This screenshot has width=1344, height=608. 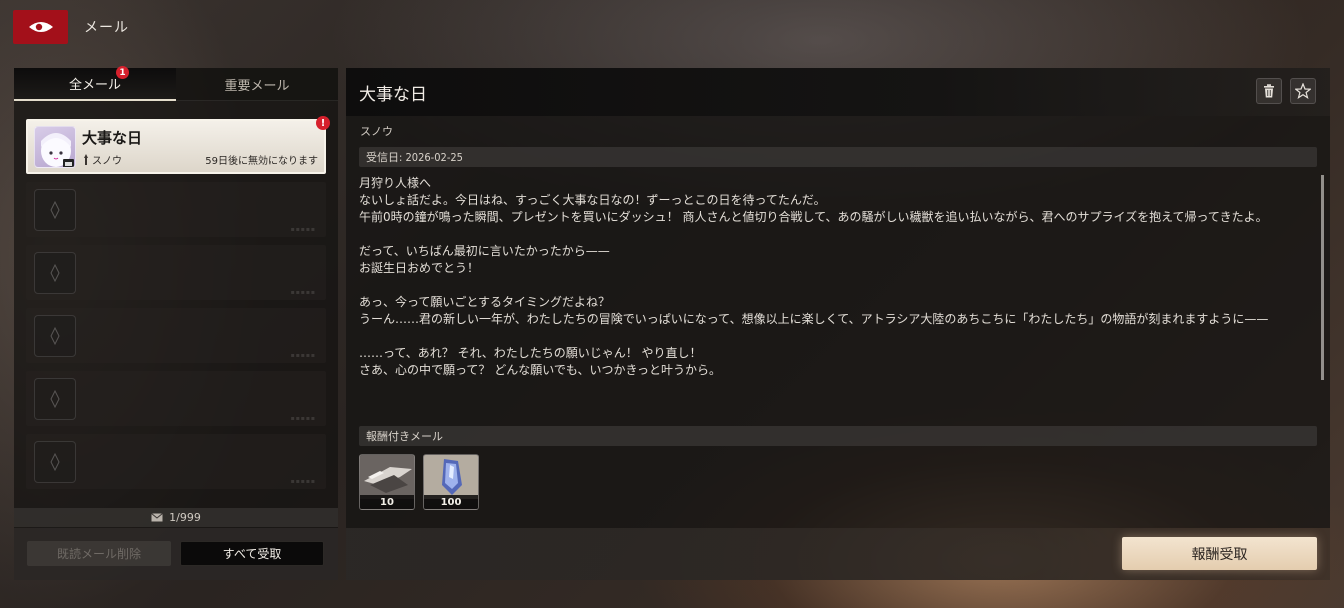 I want to click on mail-detail-header: 大事な日, so click(x=838, y=92).